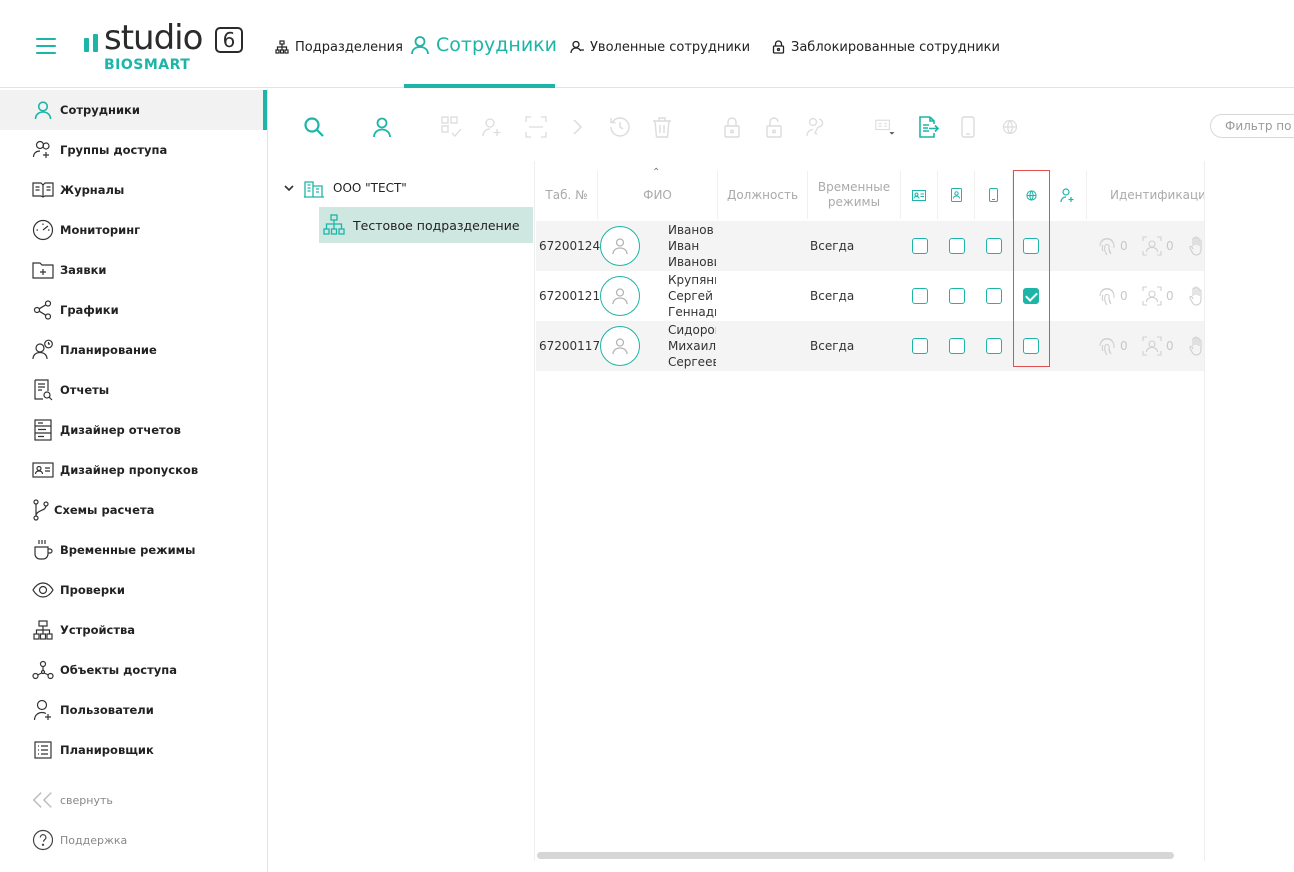 Image resolution: width=1294 pixels, height=872 pixels. I want to click on search-icon, so click(314, 127).